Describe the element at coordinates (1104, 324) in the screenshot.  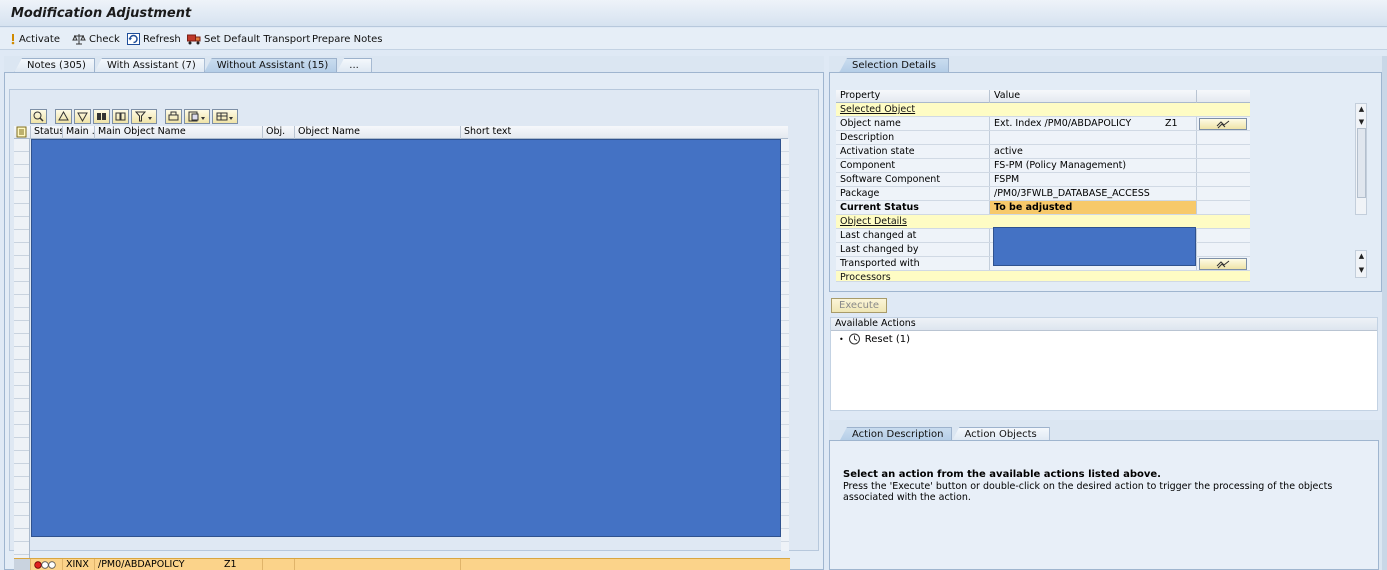
I see `available-actions-header: Available Actions` at that location.